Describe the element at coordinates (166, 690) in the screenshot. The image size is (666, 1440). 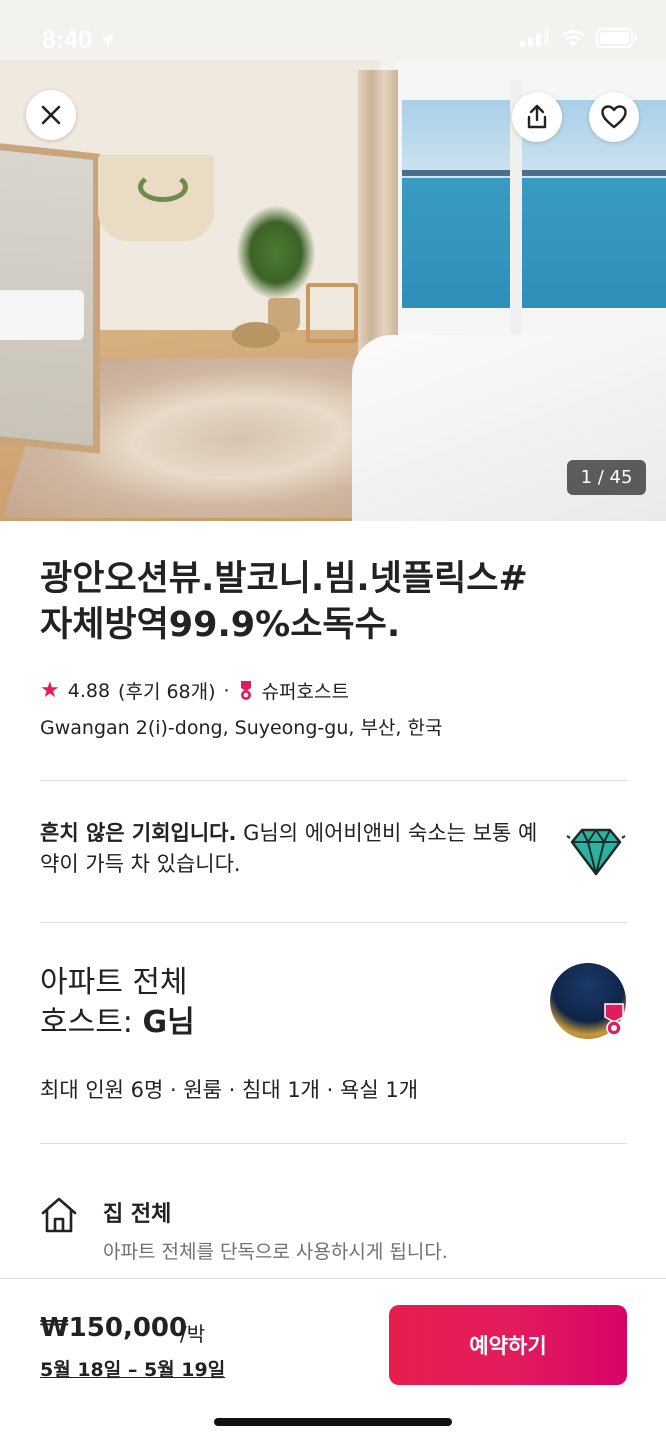
I see `reviews-link: (후기 68개)` at that location.